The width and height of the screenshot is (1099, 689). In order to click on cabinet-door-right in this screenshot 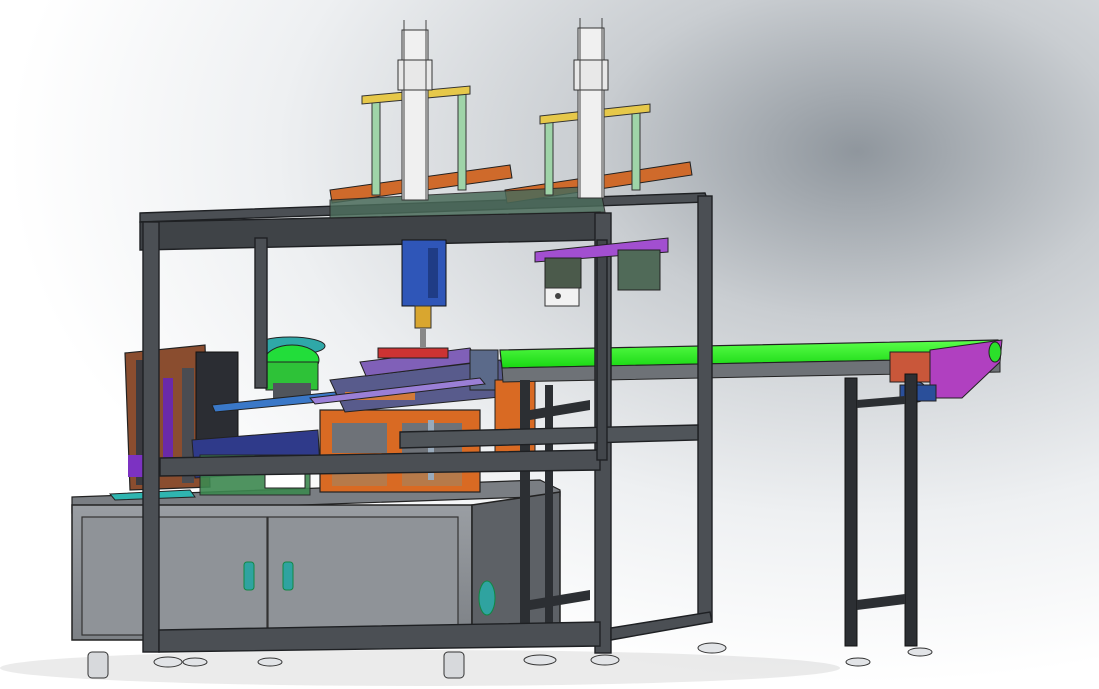, I will do `click(363, 576)`.